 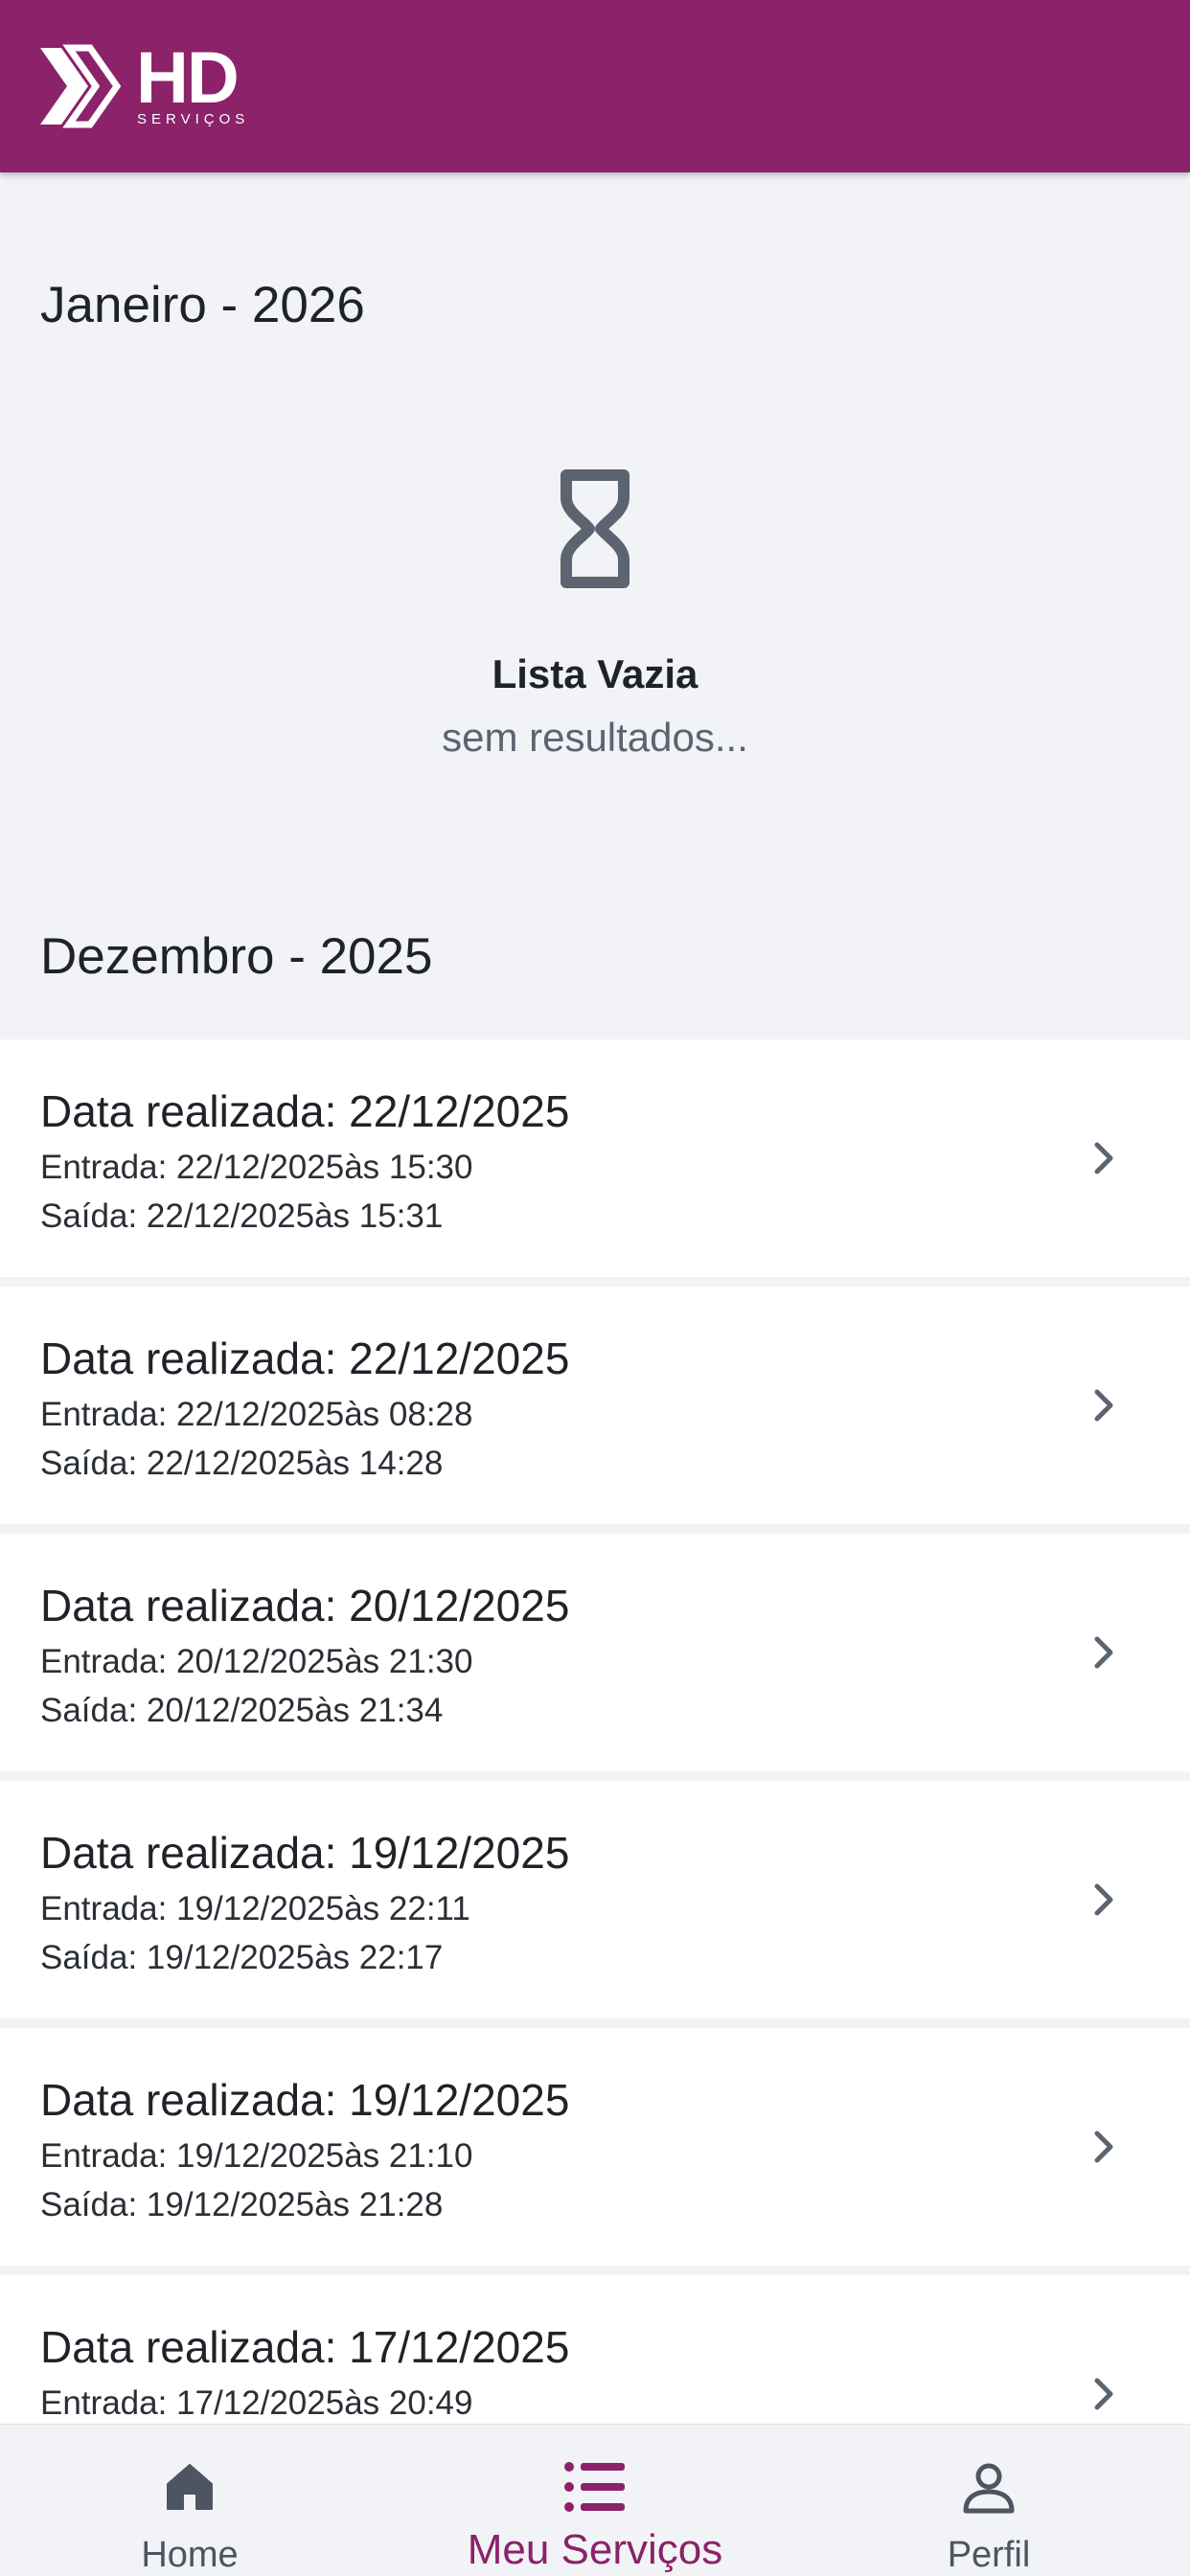 What do you see at coordinates (256, 1167) in the screenshot?
I see `service-entrada: Entrada: 22/12/2025às 15:30` at bounding box center [256, 1167].